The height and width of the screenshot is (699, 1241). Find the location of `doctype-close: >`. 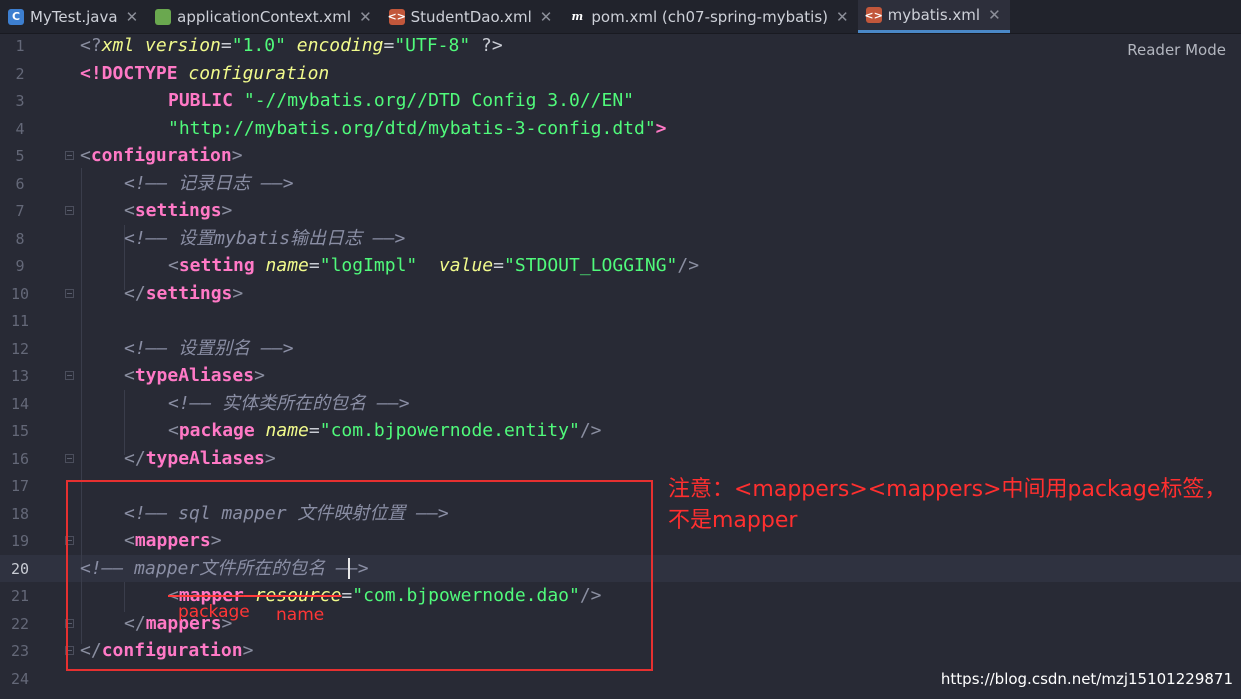

doctype-close: > is located at coordinates (661, 128).